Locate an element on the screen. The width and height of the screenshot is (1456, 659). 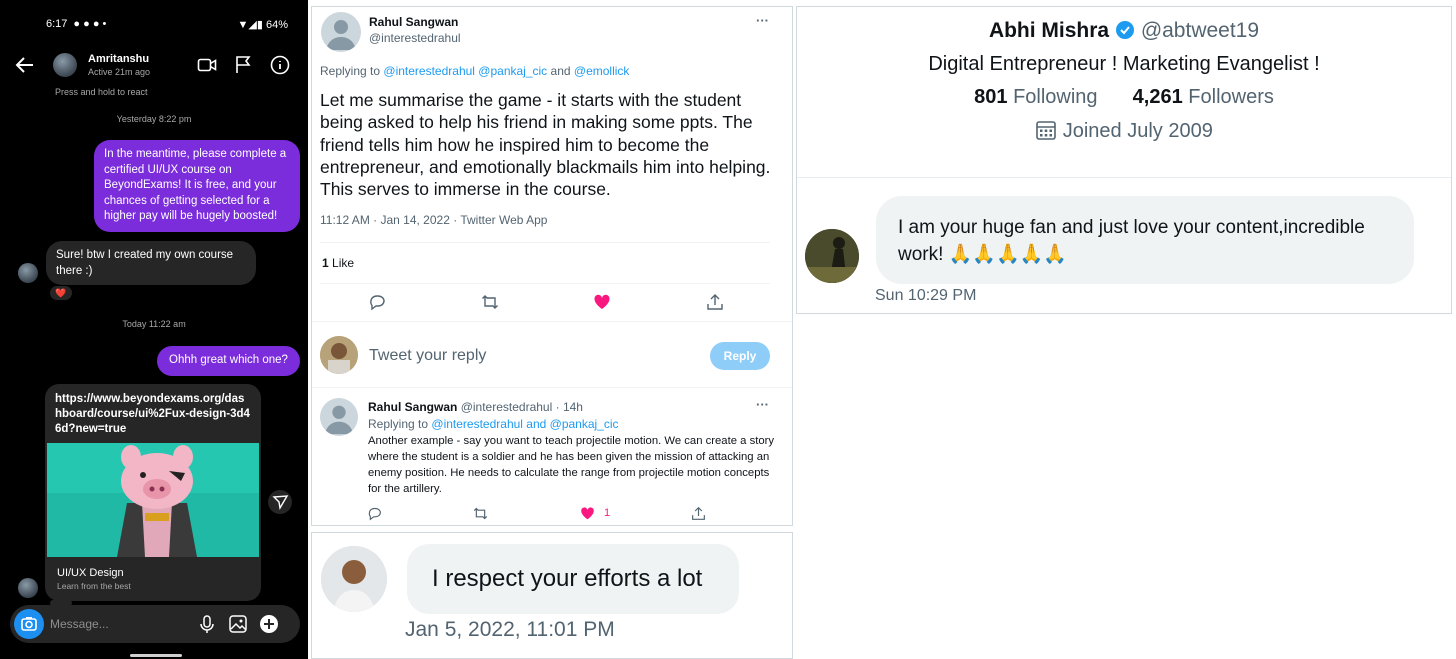
message-time: Sun 10:29 PM is located at coordinates (926, 295).